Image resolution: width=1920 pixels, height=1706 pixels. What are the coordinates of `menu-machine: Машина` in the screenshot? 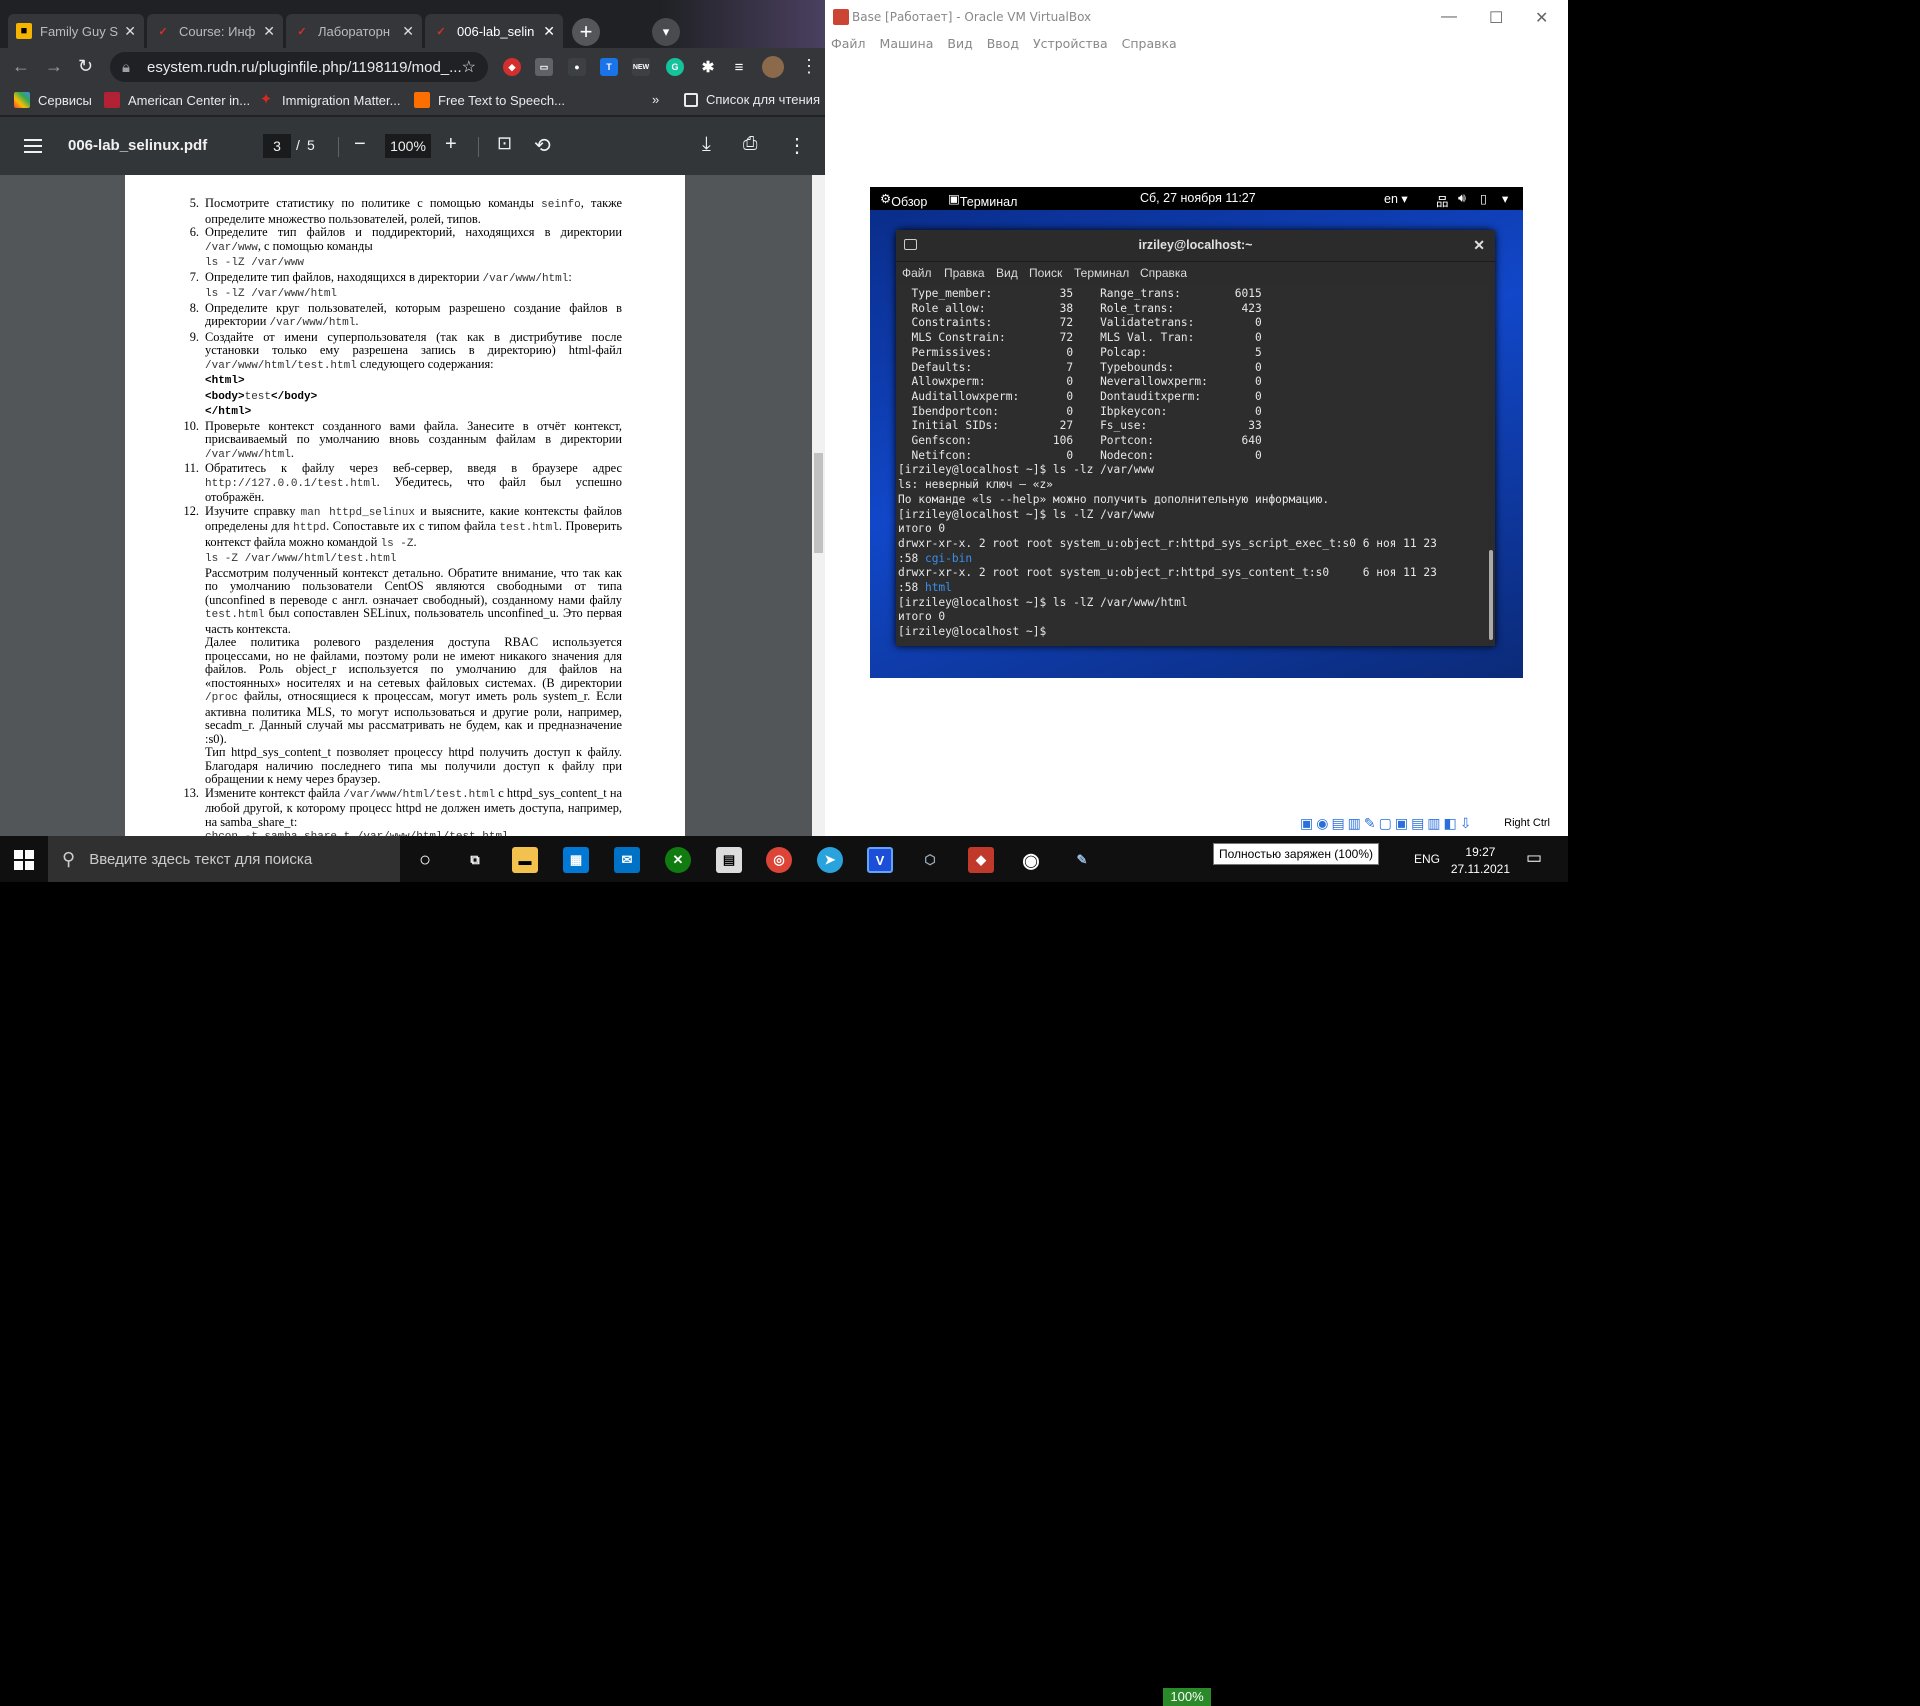 It's located at (907, 43).